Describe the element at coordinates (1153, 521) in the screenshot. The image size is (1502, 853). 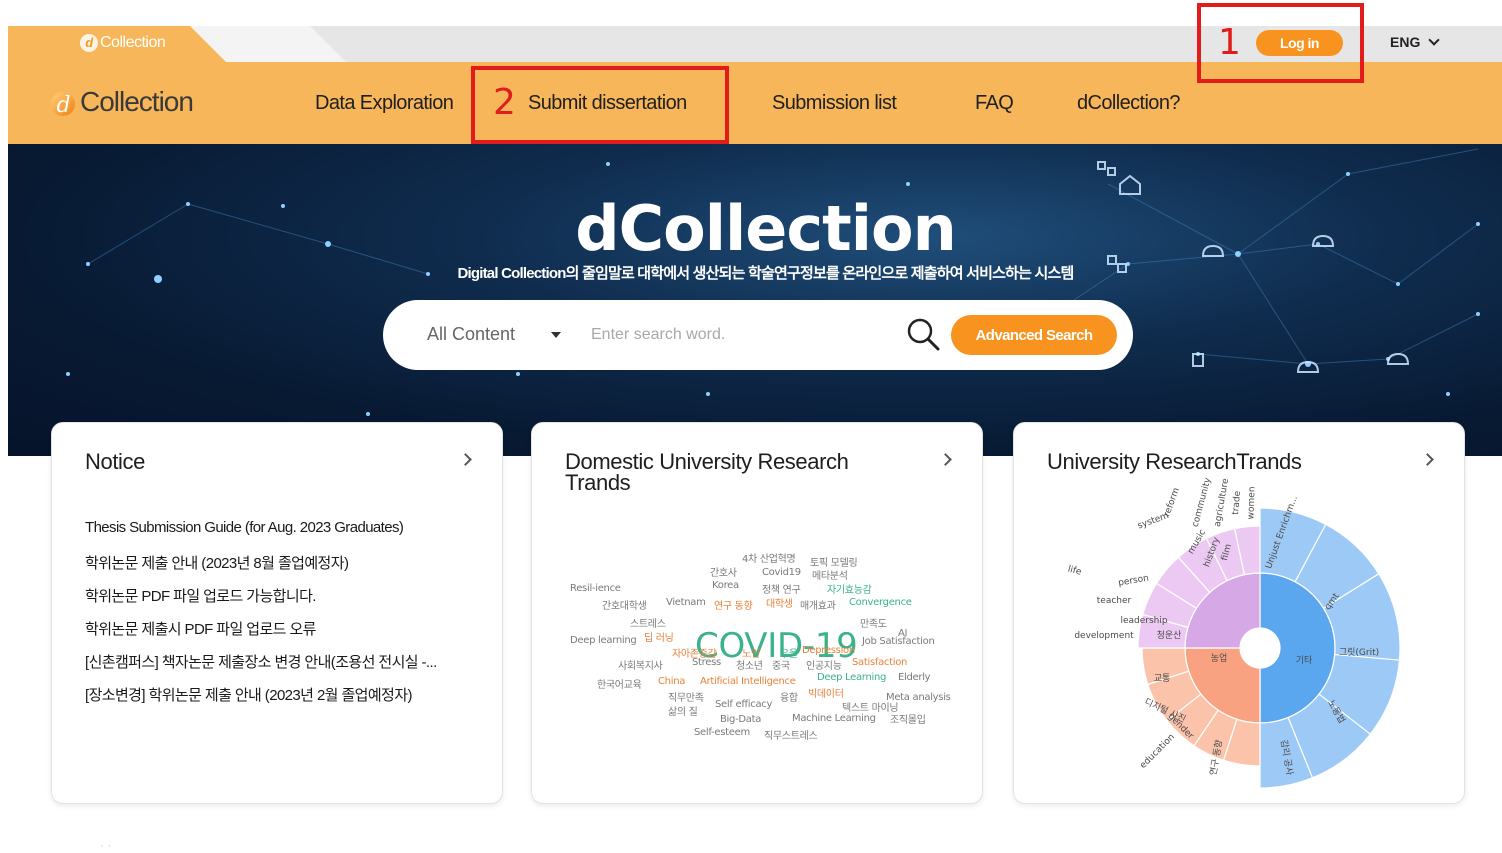
I see `sunburst-label: system` at that location.